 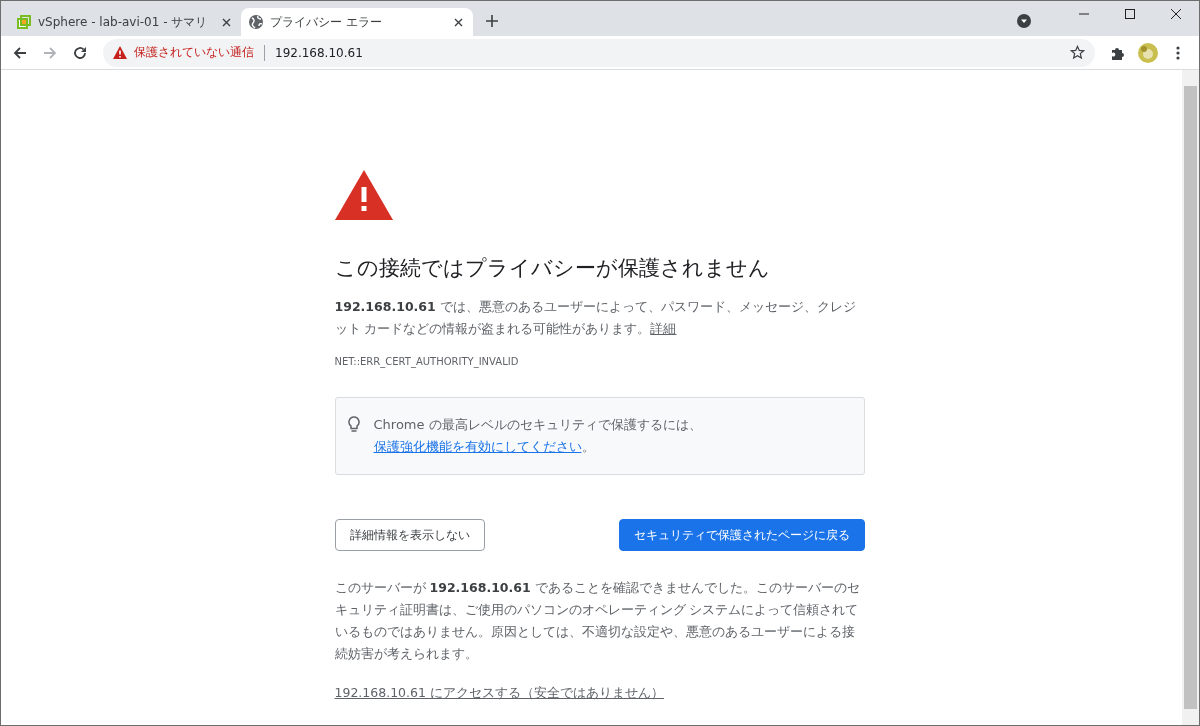 What do you see at coordinates (595, 318) in the screenshot?
I see `warning-message: 192.168.10.61 では、悪意のあるユーザーによって、パスワード、メッセージ、クレジット カードなどの情報が盗まれる可能性があります。詳細` at bounding box center [595, 318].